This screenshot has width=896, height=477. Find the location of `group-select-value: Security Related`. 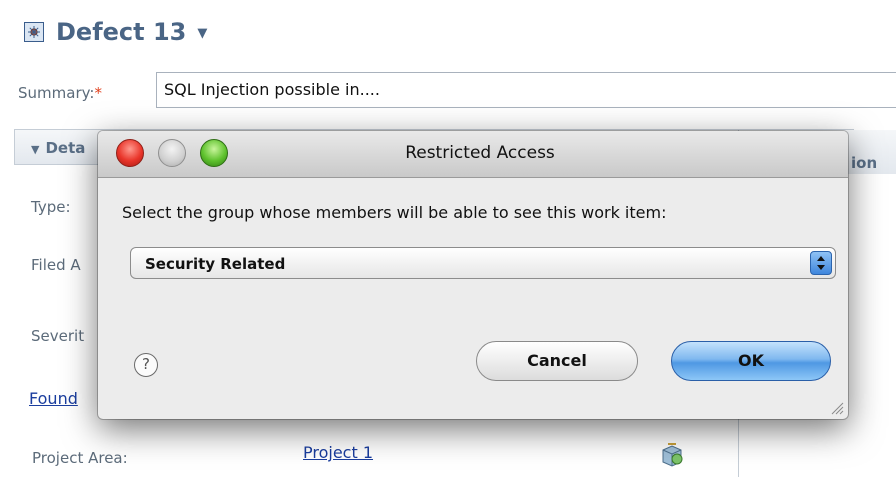

group-select-value: Security Related is located at coordinates (215, 264).